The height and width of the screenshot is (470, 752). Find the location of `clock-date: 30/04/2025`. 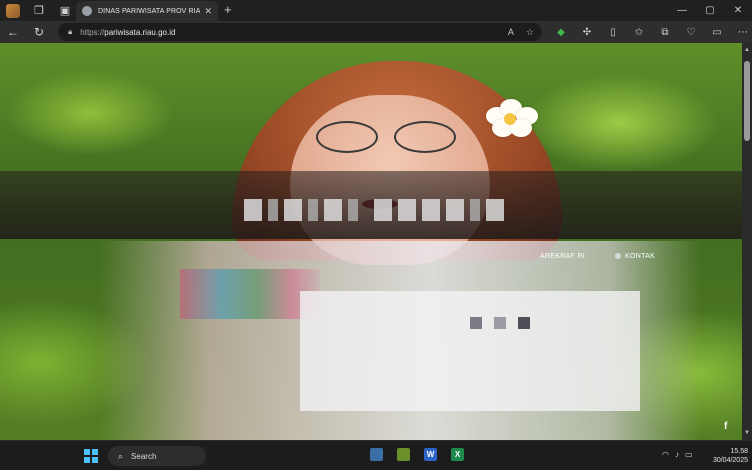

clock-date: 30/04/2025 is located at coordinates (730, 460).